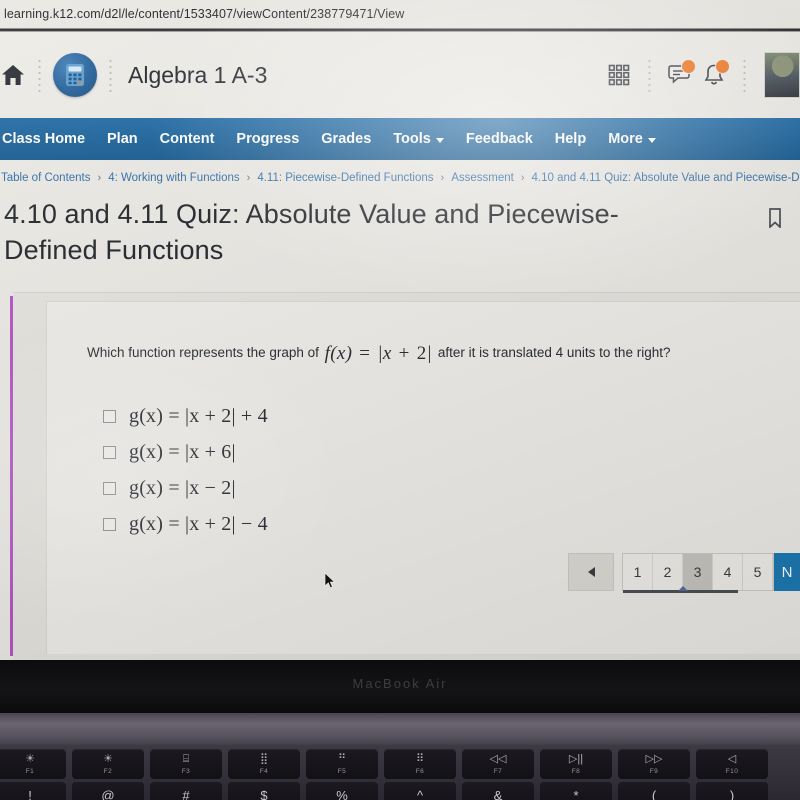  I want to click on key-label: F10, so click(732, 771).